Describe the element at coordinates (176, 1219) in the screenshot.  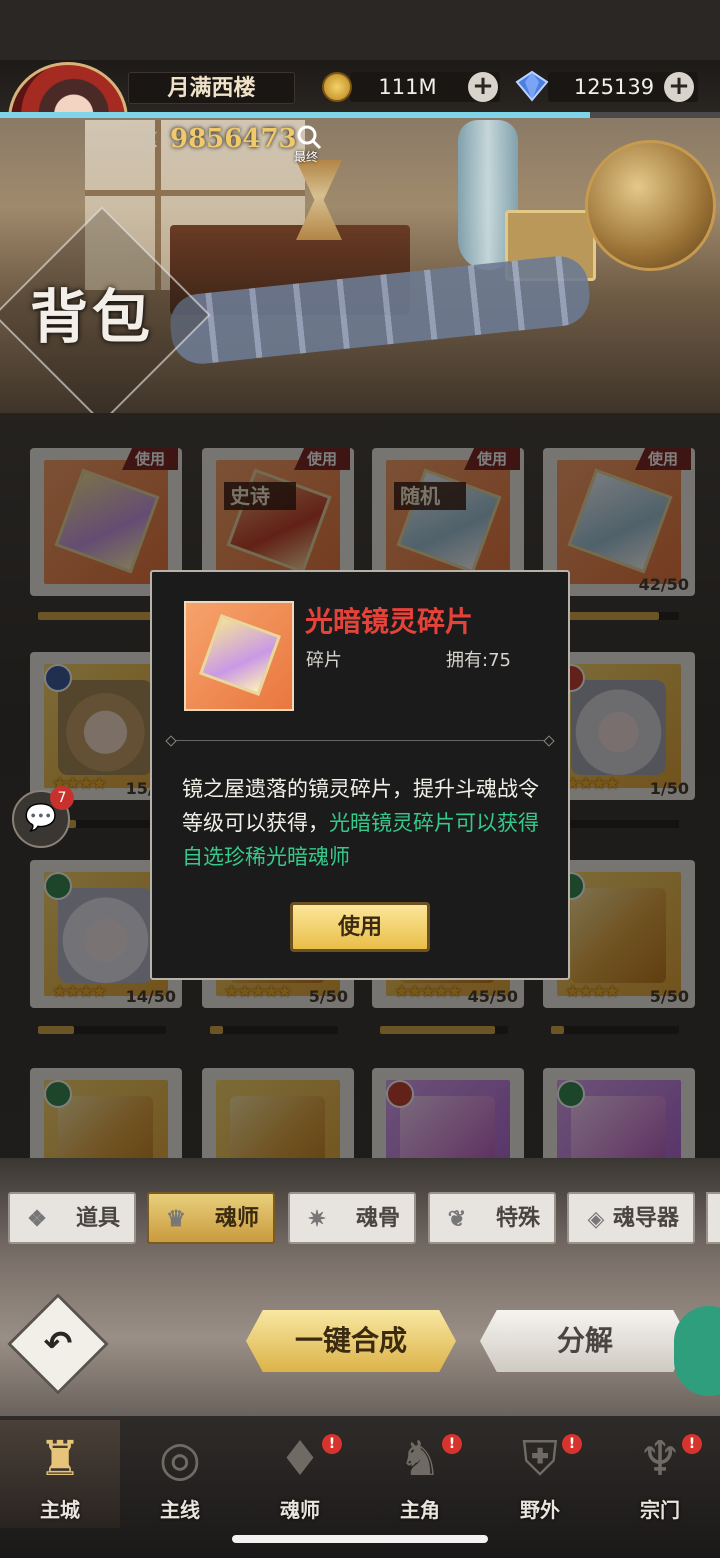
I see `soul-master-icon: ♛` at that location.